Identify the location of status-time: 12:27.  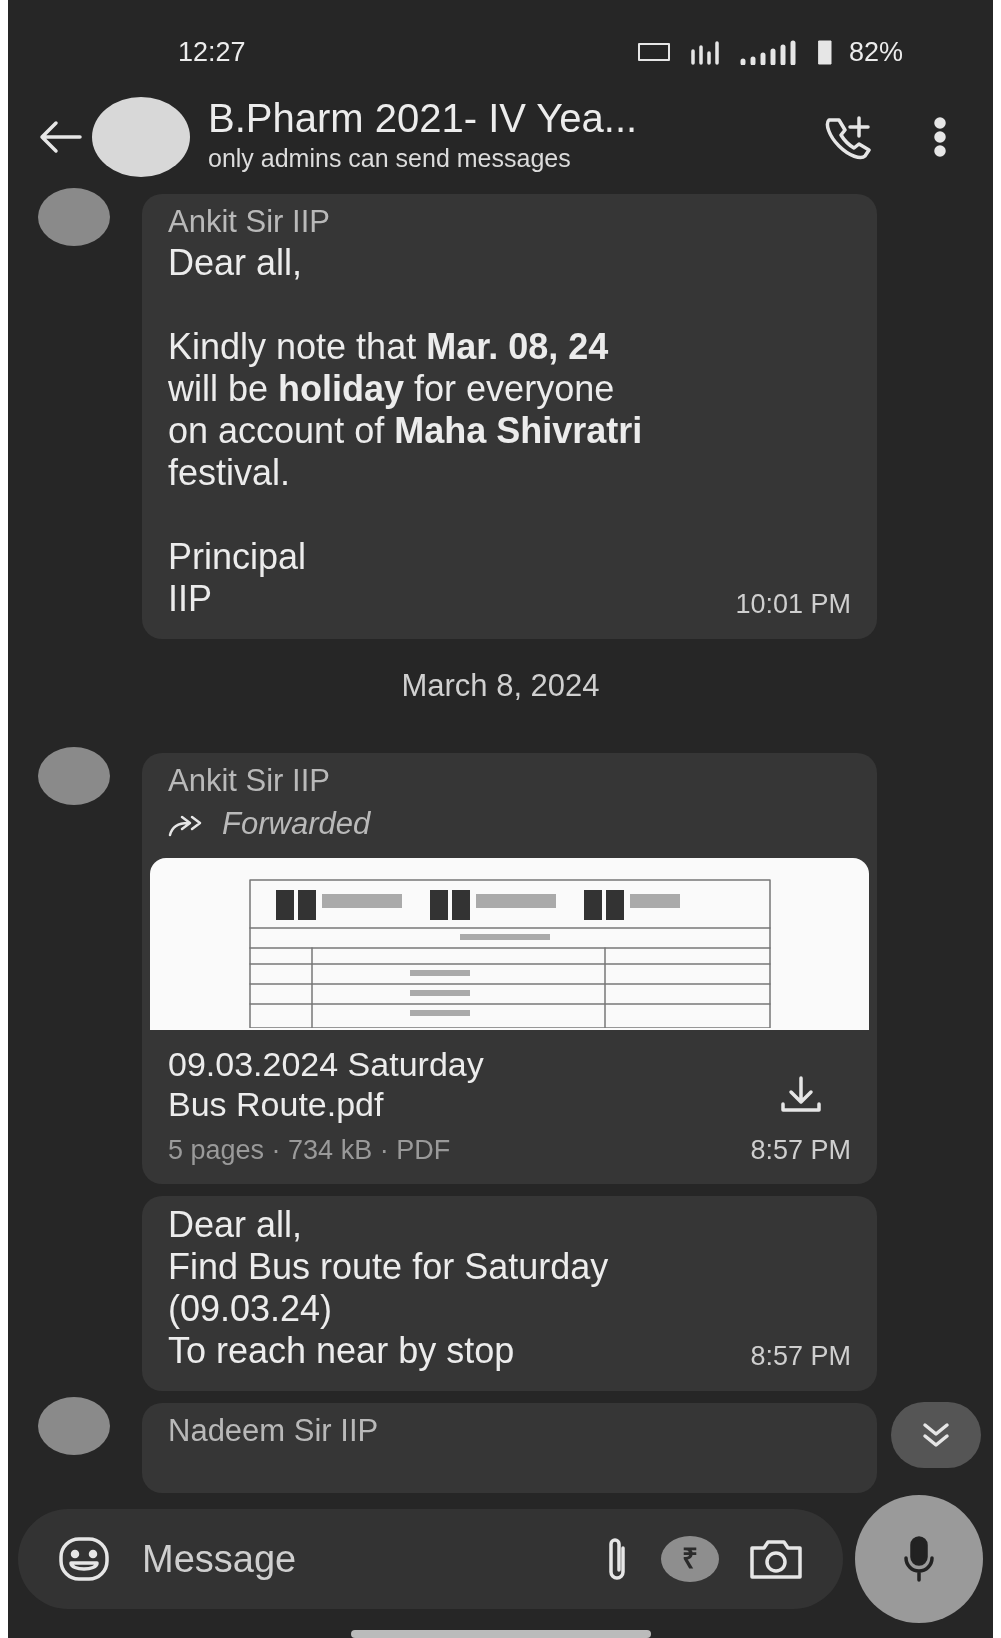
(212, 52).